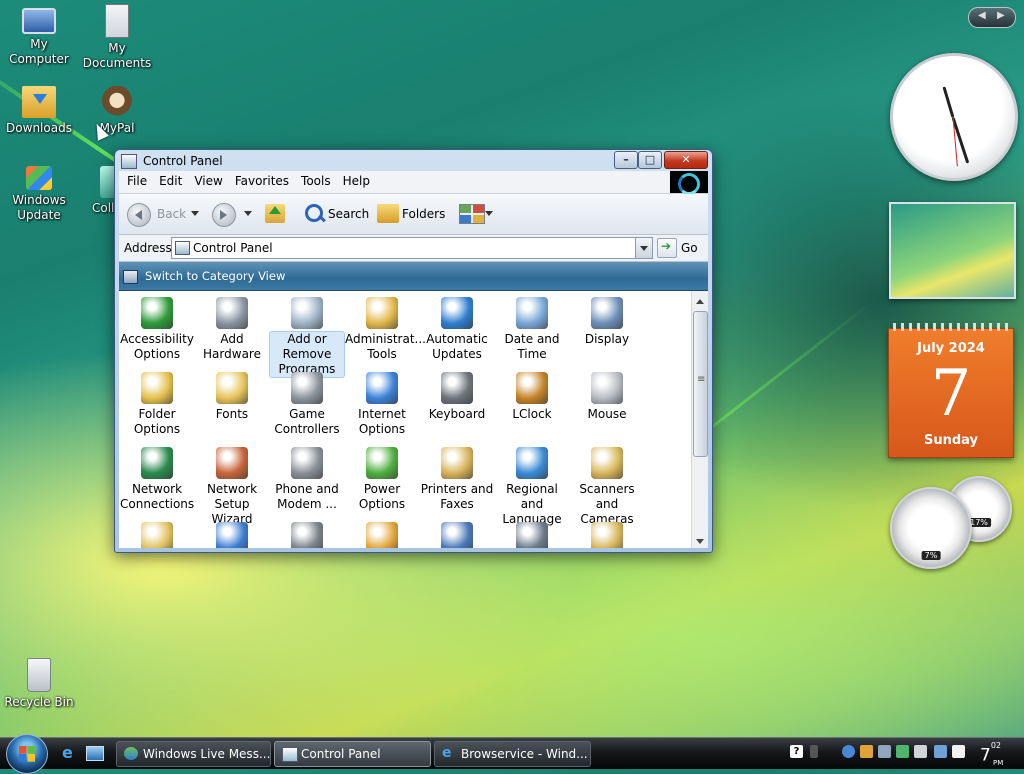  I want to click on desktop-icon-downloads: Downloads, so click(39, 111).